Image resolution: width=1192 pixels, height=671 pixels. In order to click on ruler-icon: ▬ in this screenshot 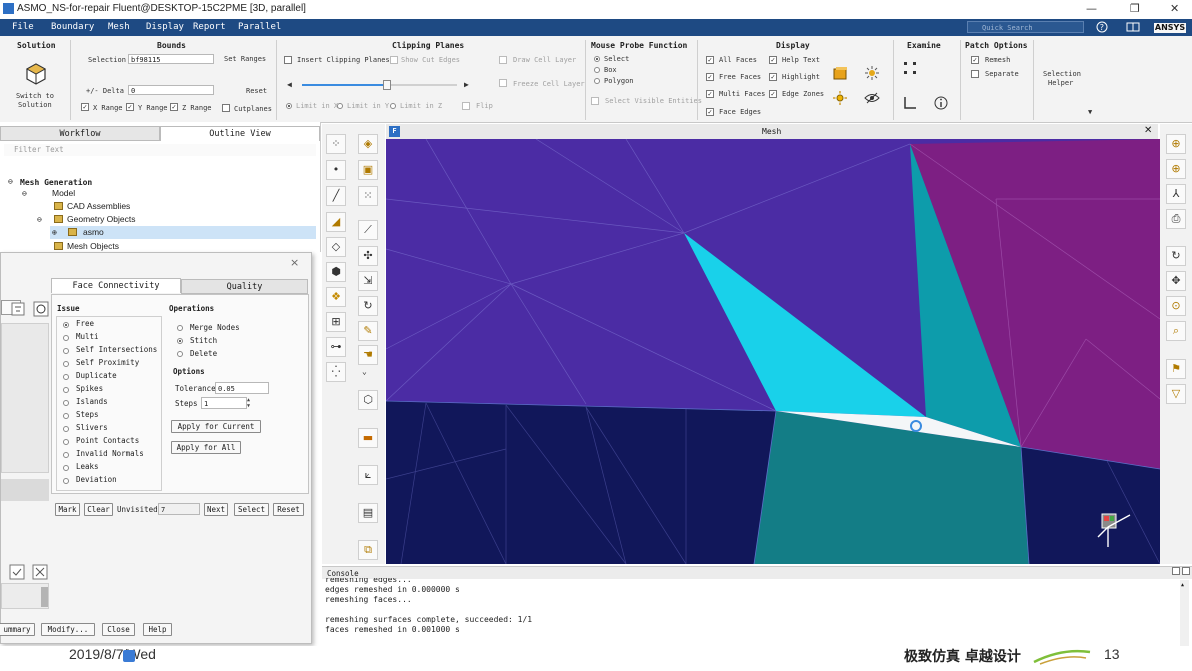, I will do `click(368, 438)`.